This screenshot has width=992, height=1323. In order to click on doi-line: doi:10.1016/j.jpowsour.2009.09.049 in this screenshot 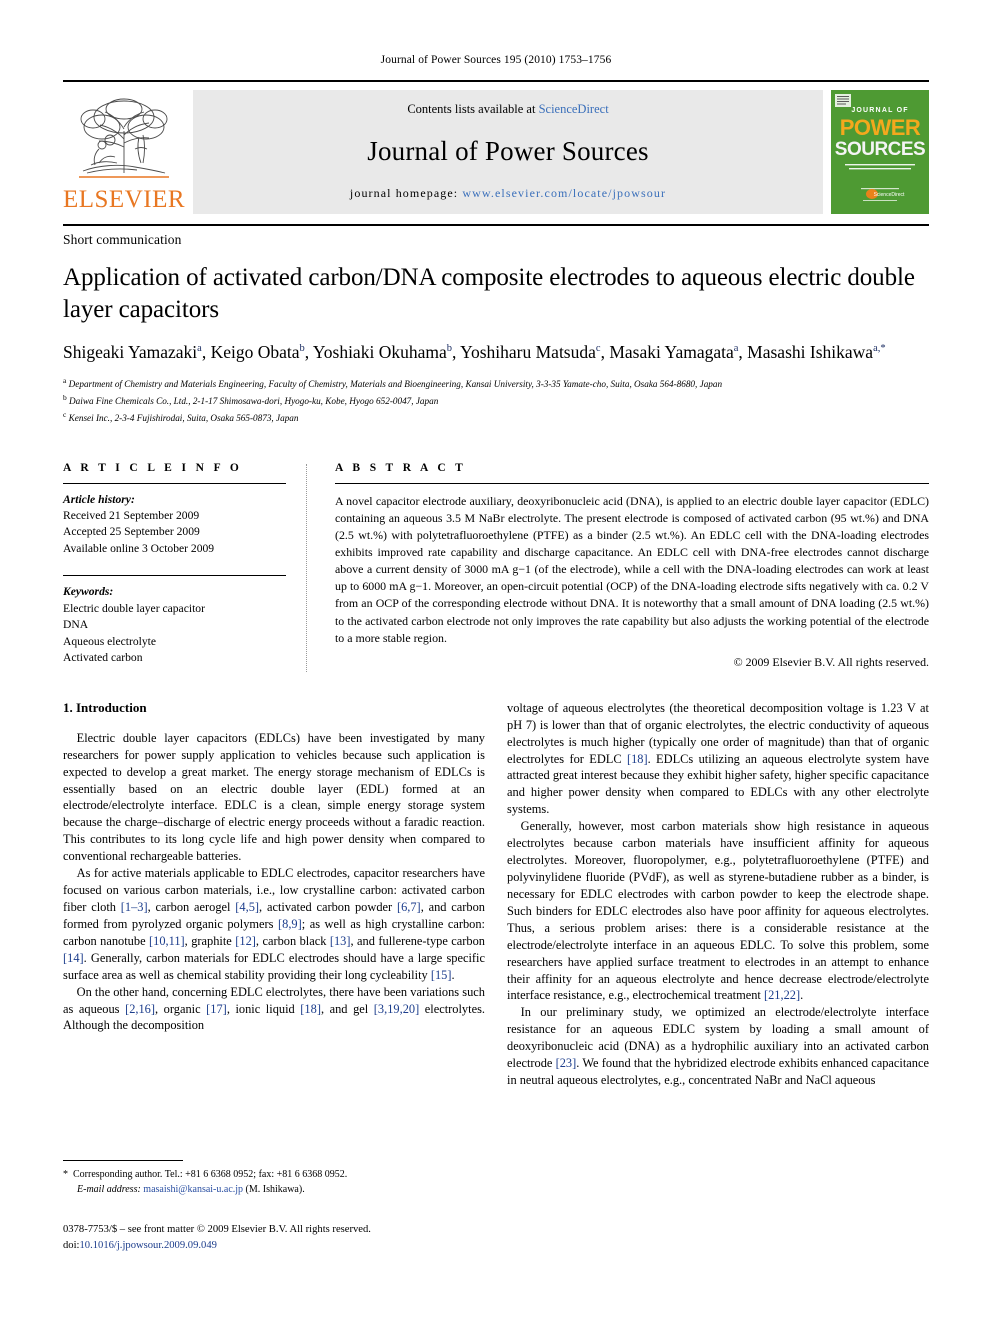, I will do `click(293, 1246)`.